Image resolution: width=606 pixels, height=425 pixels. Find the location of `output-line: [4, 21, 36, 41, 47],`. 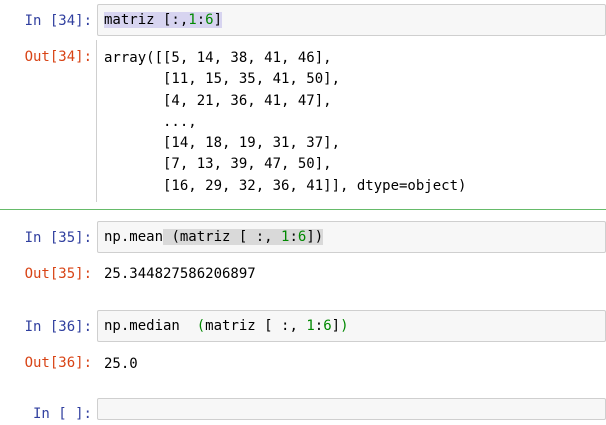

output-line: [4, 21, 36, 41, 47], is located at coordinates (218, 100).